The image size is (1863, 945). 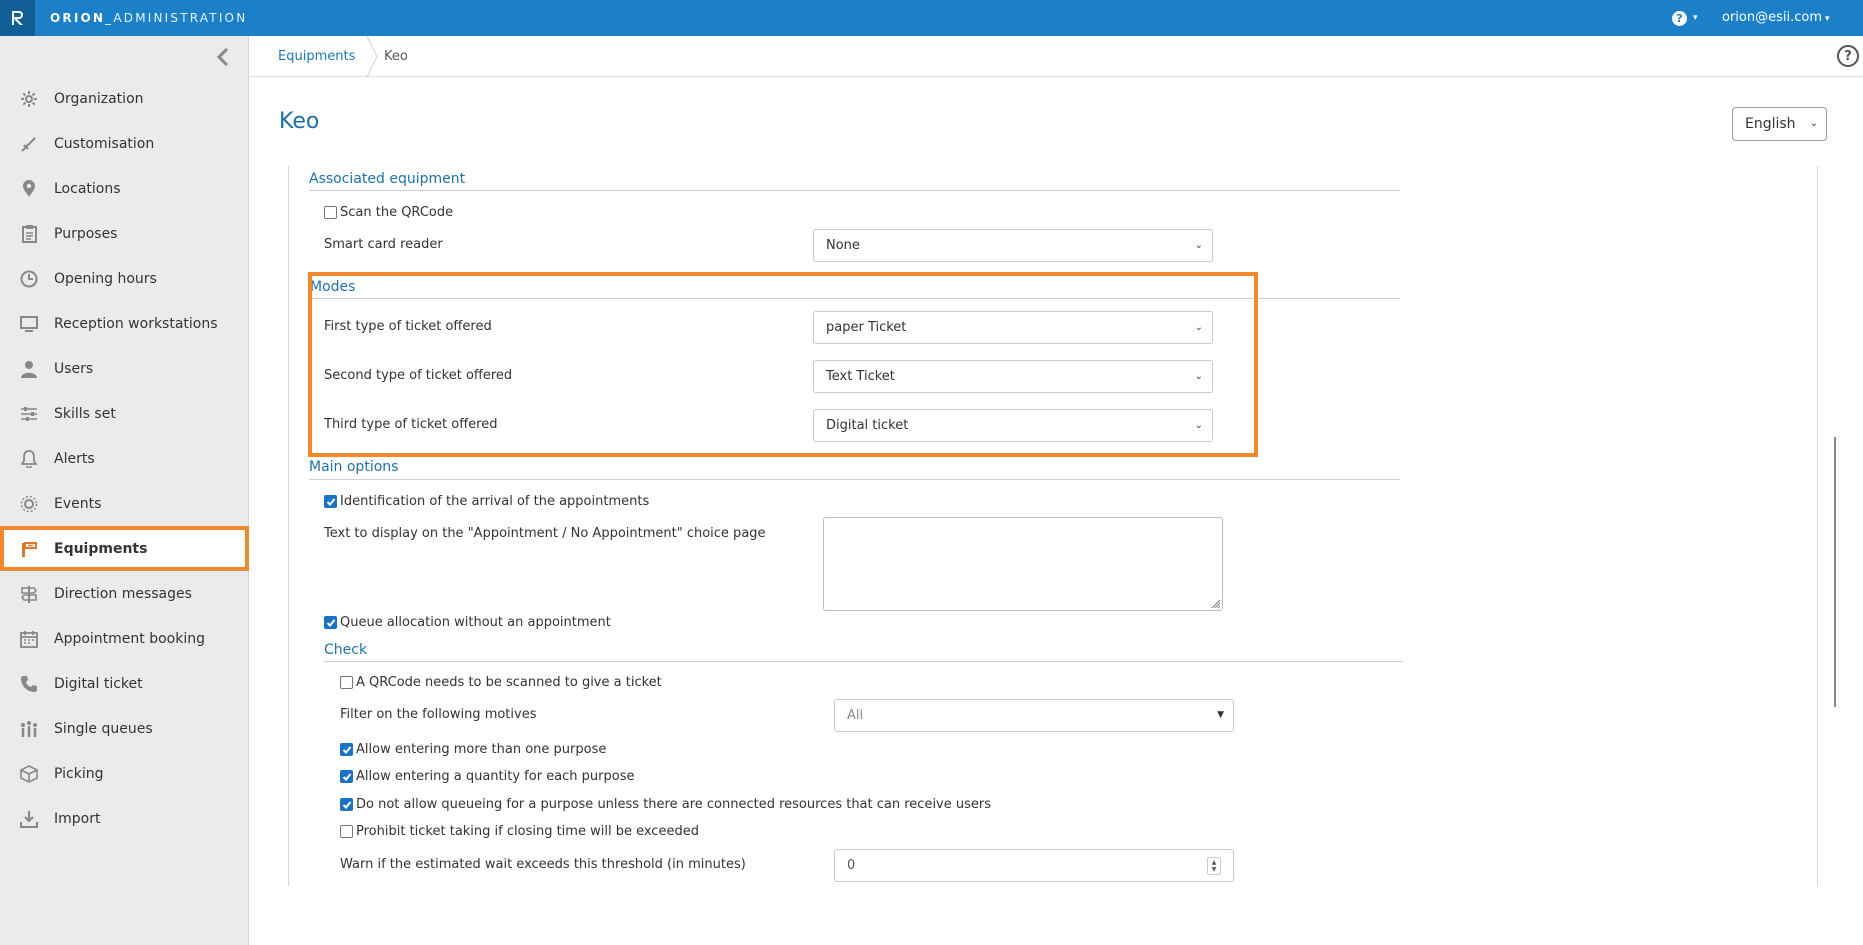 I want to click on box-icon, so click(x=29, y=774).